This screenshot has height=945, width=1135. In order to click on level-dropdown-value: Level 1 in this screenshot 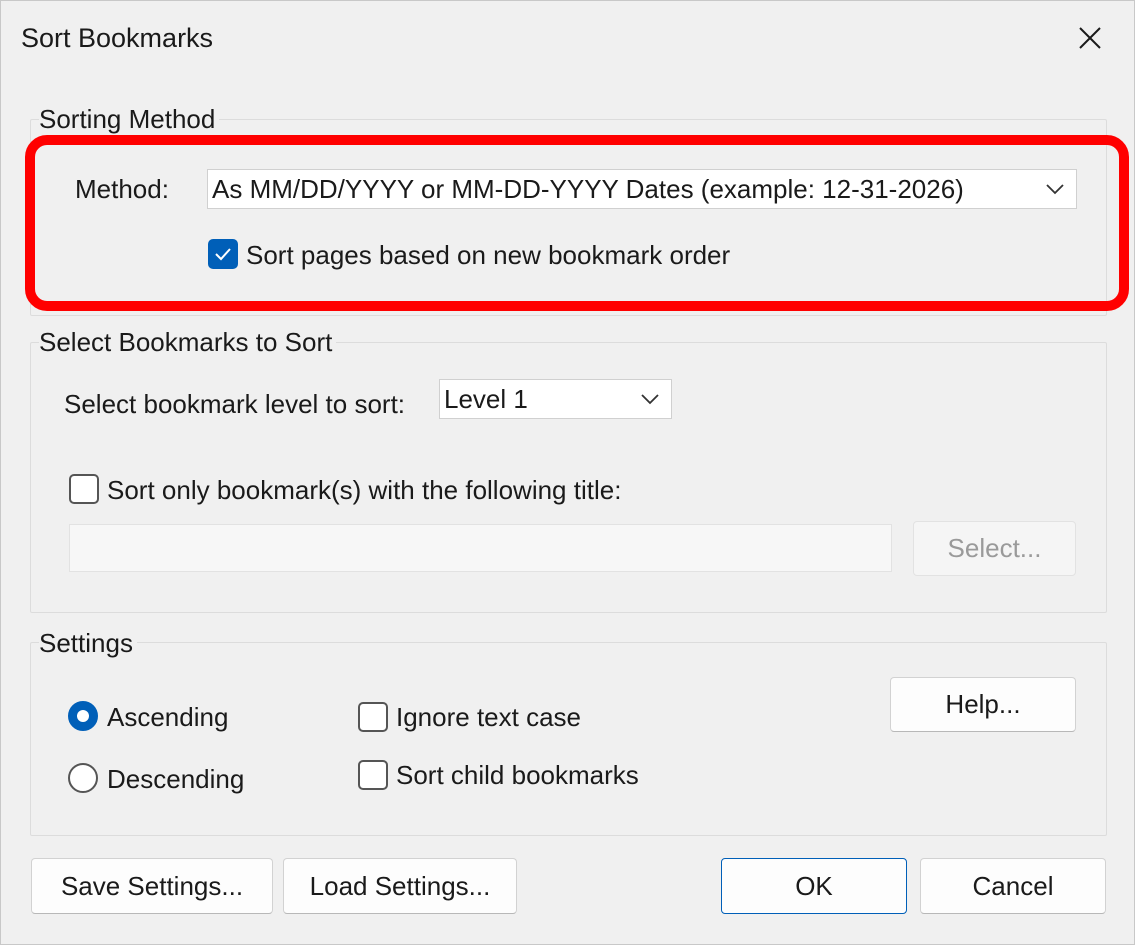, I will do `click(486, 398)`.